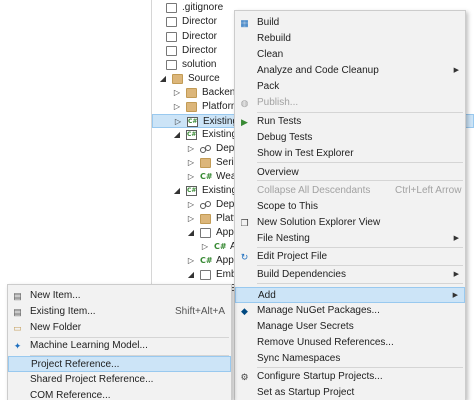 The image size is (474, 400). I want to click on menu-item-pack: Pack, so click(350, 87).